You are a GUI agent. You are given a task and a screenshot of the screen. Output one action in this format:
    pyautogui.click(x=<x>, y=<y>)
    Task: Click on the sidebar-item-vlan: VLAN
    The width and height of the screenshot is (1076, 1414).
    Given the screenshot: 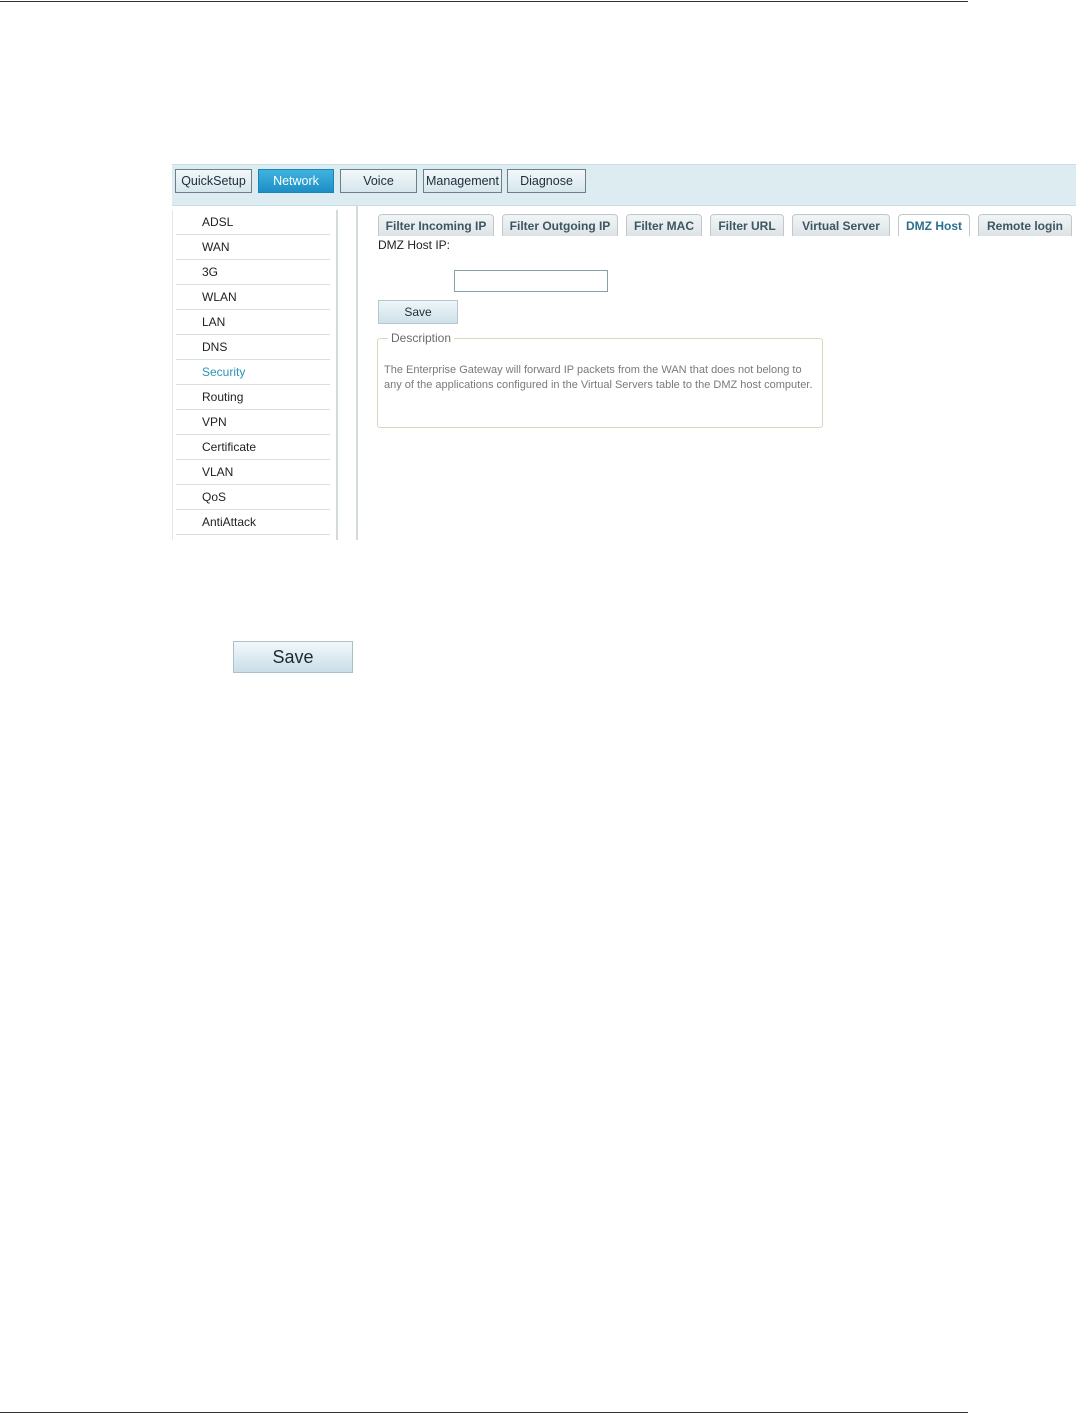 What is the action you would take?
    pyautogui.click(x=253, y=472)
    